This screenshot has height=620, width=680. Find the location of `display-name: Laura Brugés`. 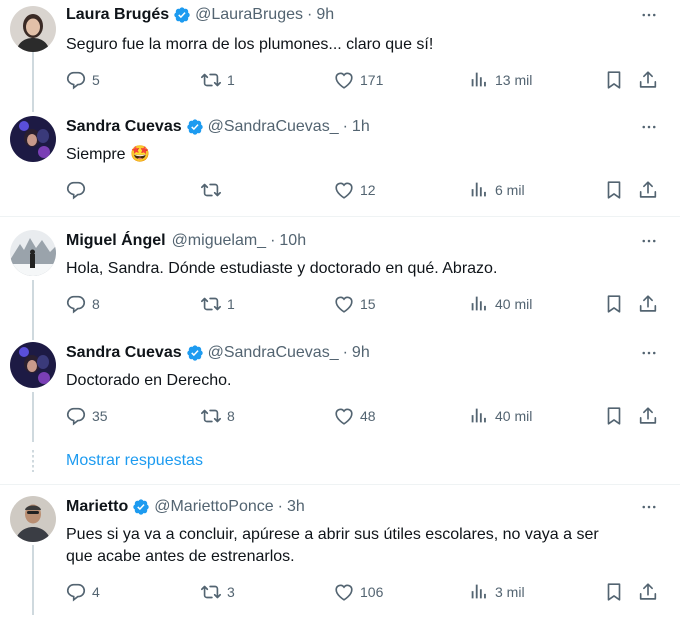

display-name: Laura Brugés is located at coordinates (117, 15).